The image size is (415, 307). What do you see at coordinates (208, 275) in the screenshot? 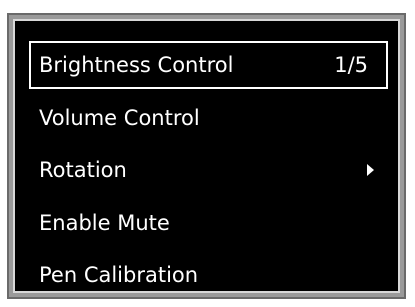
I see `menu-item-pen-calibration: Pen Calibration` at bounding box center [208, 275].